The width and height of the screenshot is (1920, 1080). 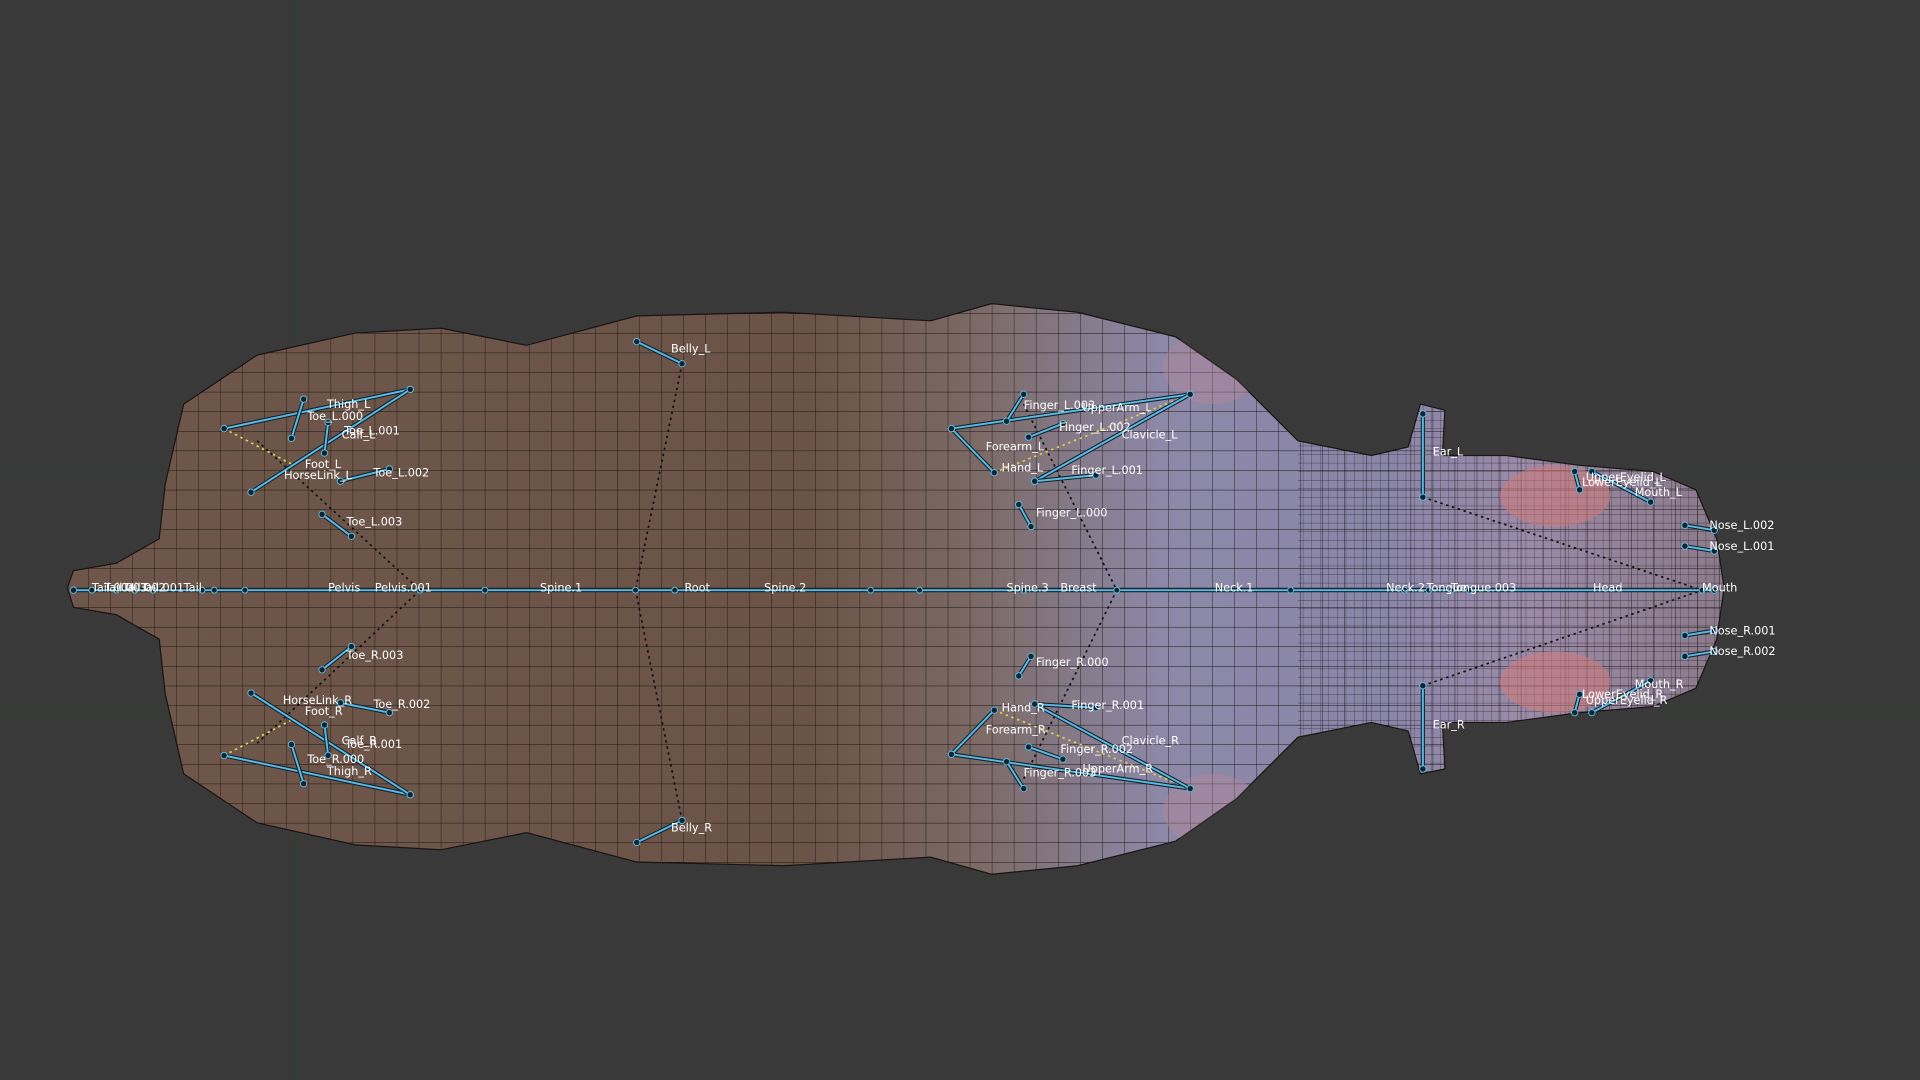 I want to click on bone-label-spine-2: Spine.2, so click(x=785, y=587).